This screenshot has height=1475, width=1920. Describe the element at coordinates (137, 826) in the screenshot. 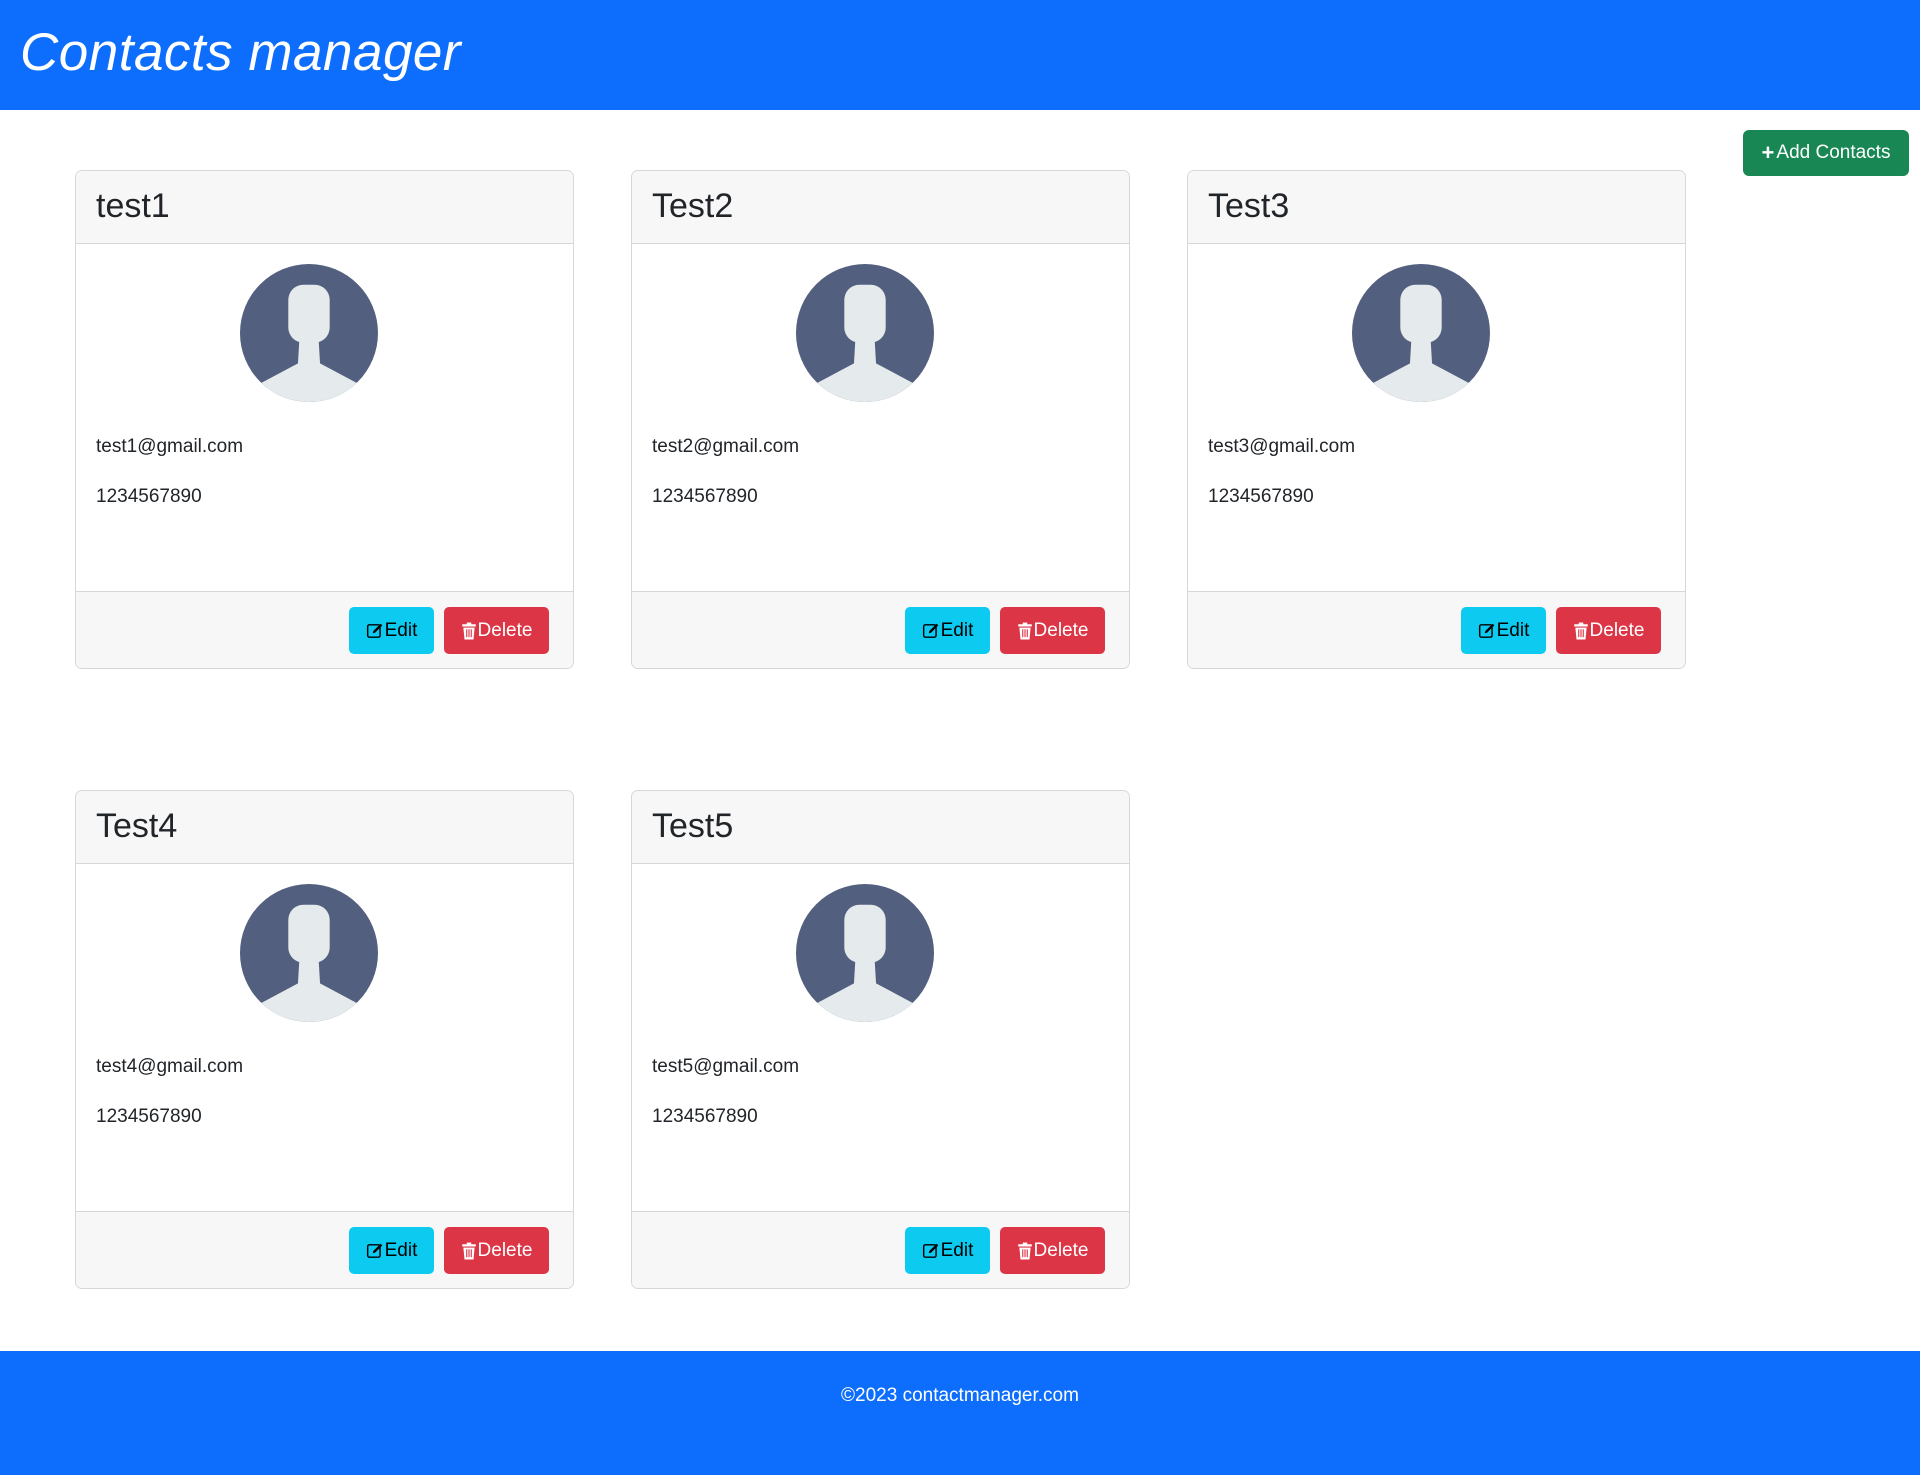

I see `contact-name: Test4` at that location.